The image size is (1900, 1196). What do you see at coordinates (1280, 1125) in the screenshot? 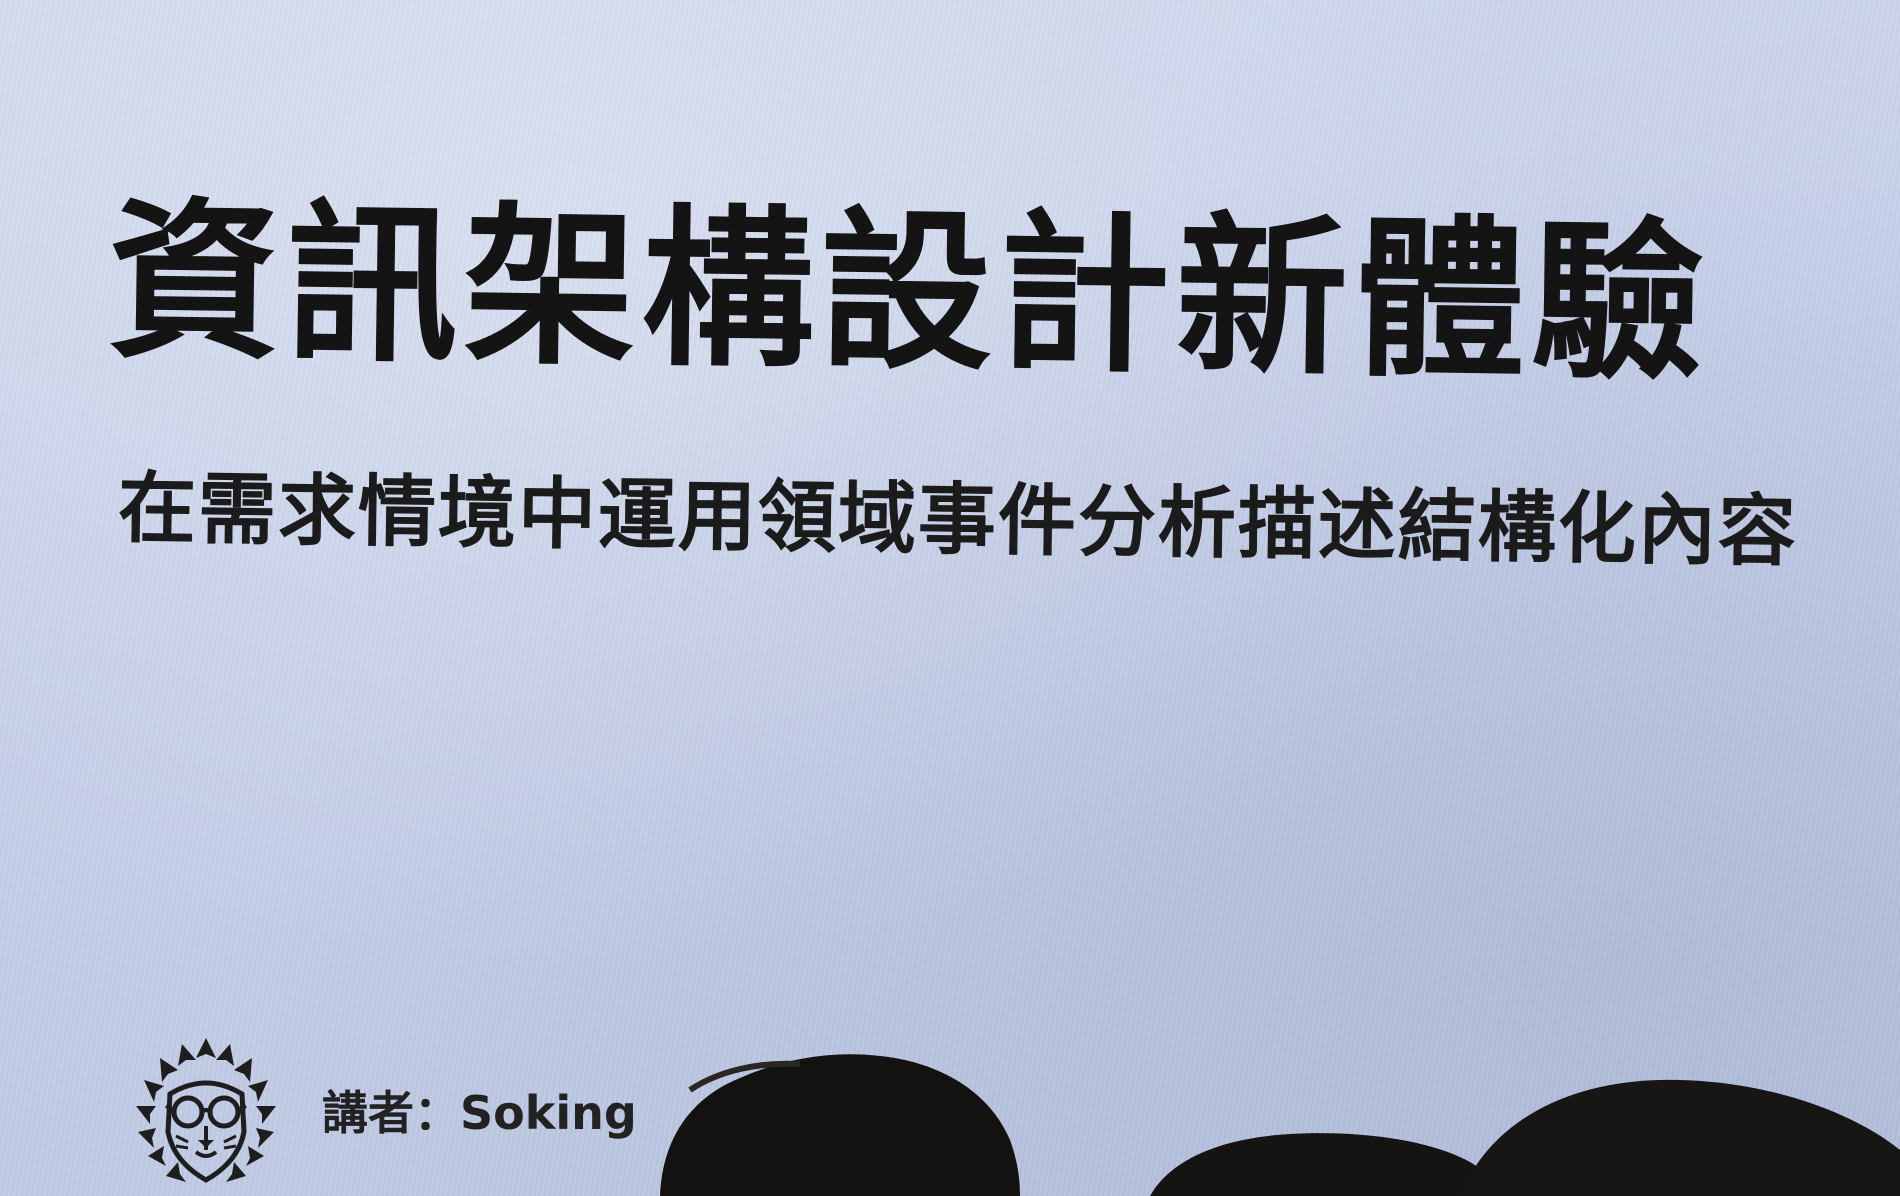
I see `audience-heads` at bounding box center [1280, 1125].